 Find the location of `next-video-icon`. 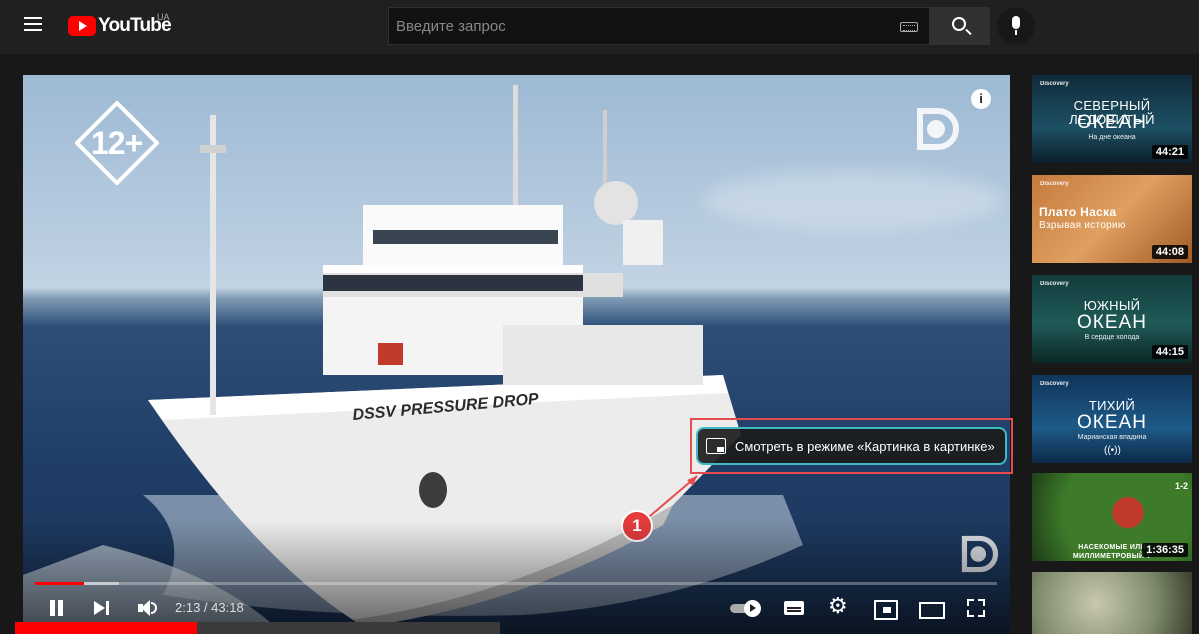

next-video-icon is located at coordinates (102, 608).